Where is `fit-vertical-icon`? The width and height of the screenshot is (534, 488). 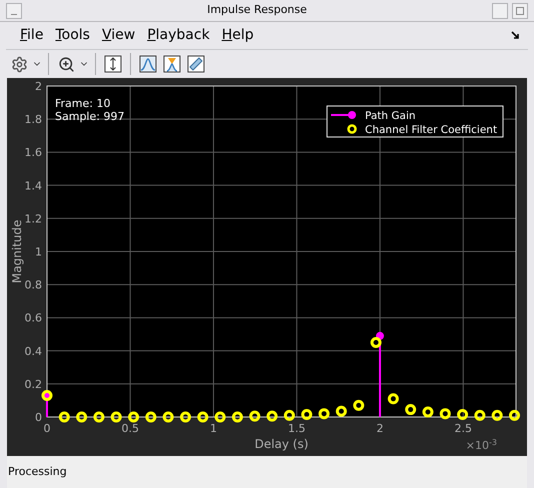
fit-vertical-icon is located at coordinates (113, 64).